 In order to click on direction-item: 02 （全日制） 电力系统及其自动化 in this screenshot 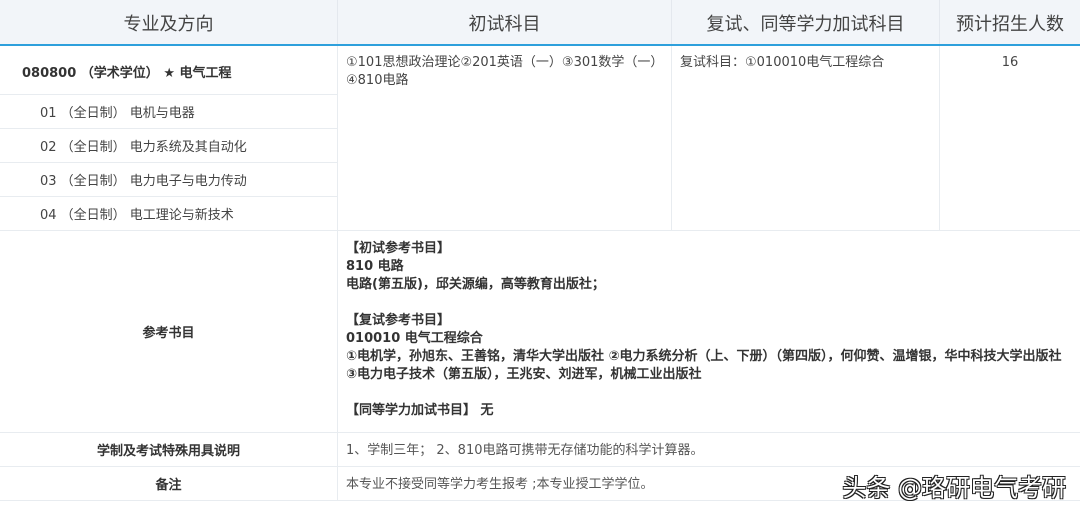, I will do `click(169, 146)`.